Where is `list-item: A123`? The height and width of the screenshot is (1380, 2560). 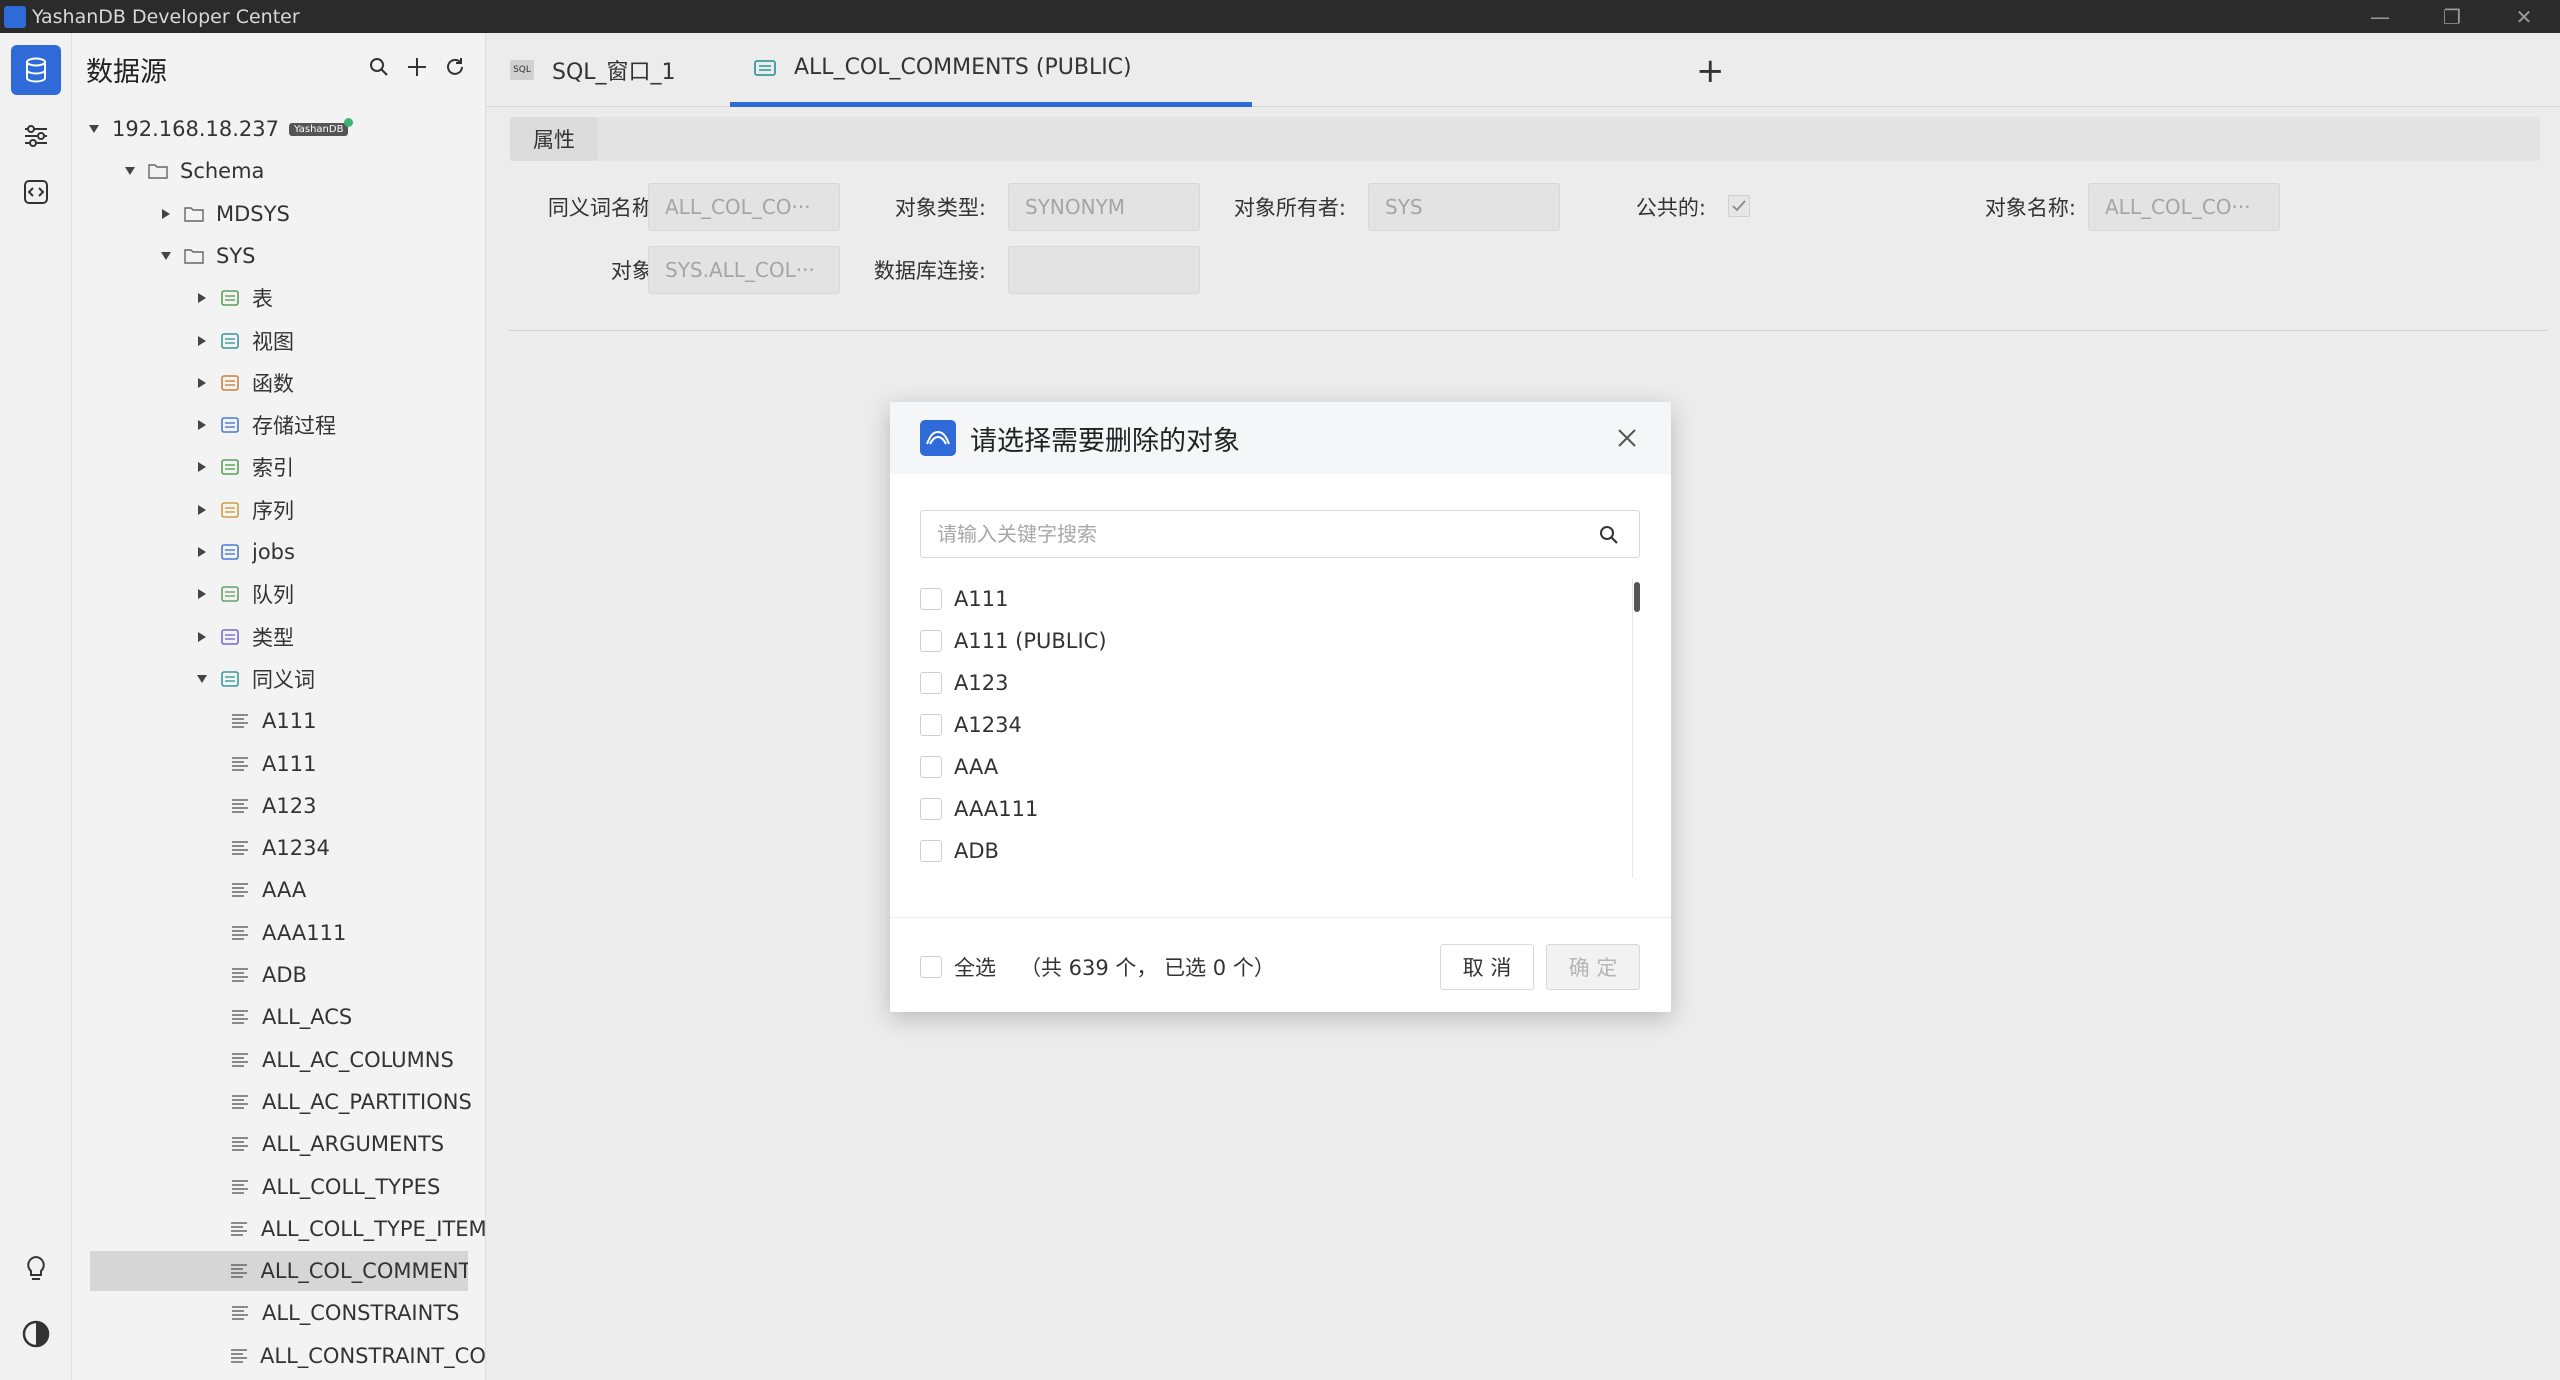
list-item: A123 is located at coordinates (964, 683).